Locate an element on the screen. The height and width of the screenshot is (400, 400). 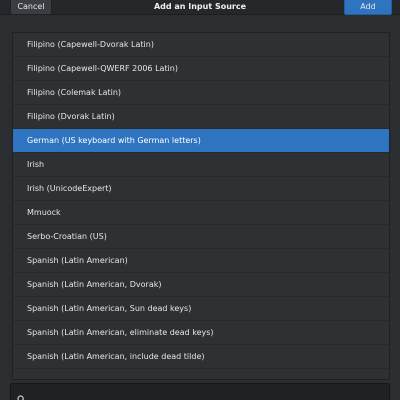
list-item: Filipino (Dvorak Latin) is located at coordinates (201, 117).